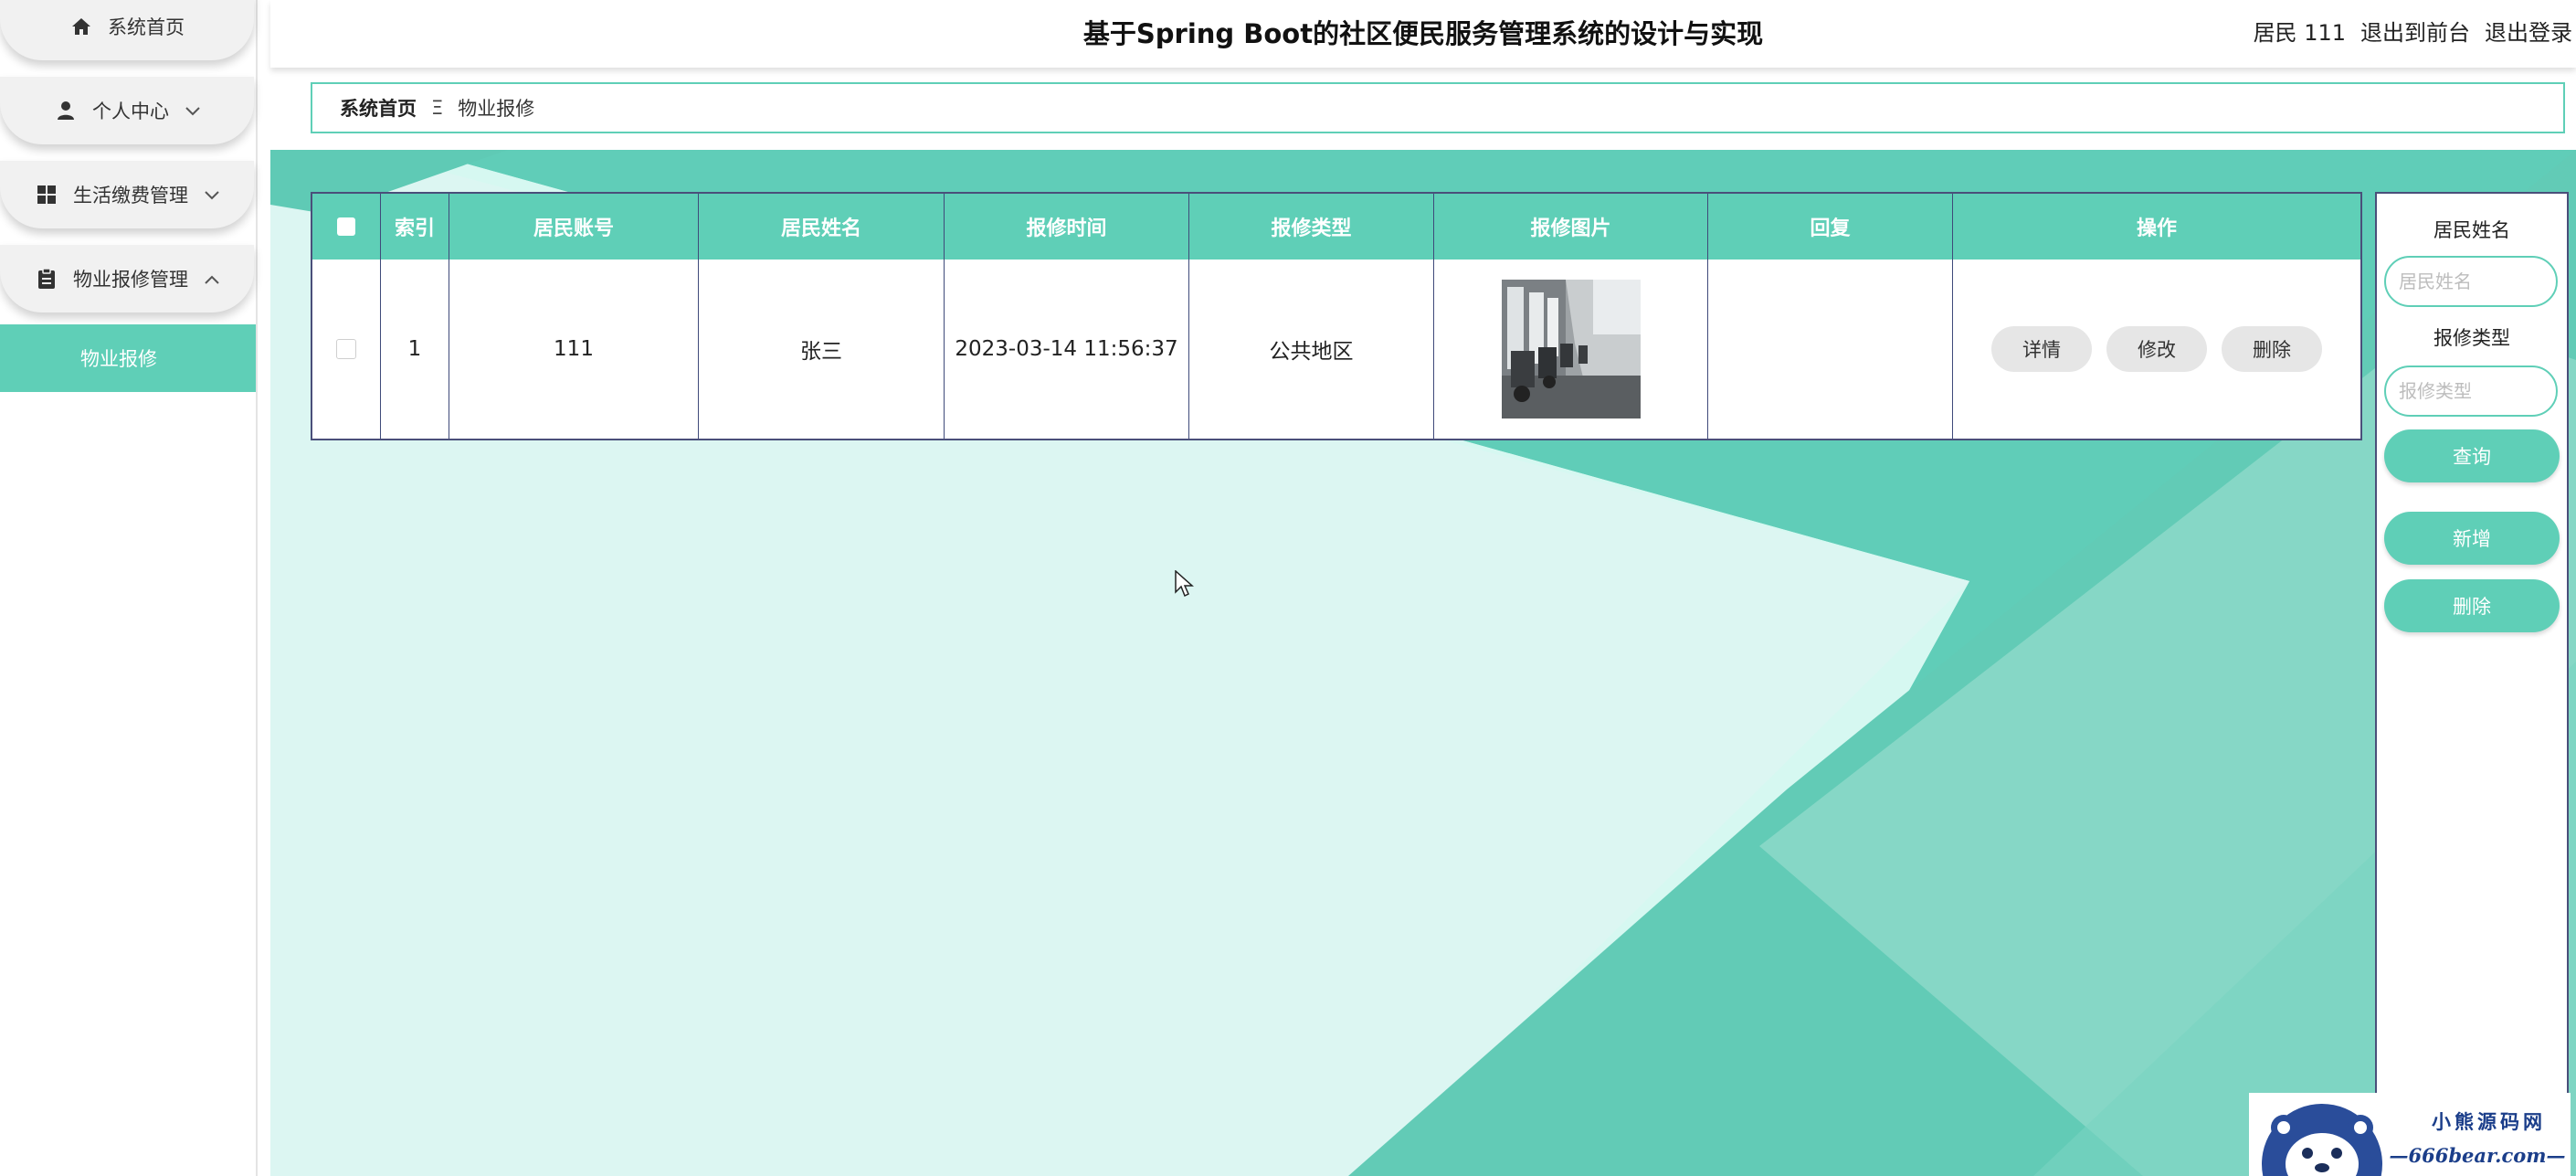 This screenshot has height=1176, width=2576. What do you see at coordinates (1571, 227) in the screenshot?
I see `column-header: 报修图片` at bounding box center [1571, 227].